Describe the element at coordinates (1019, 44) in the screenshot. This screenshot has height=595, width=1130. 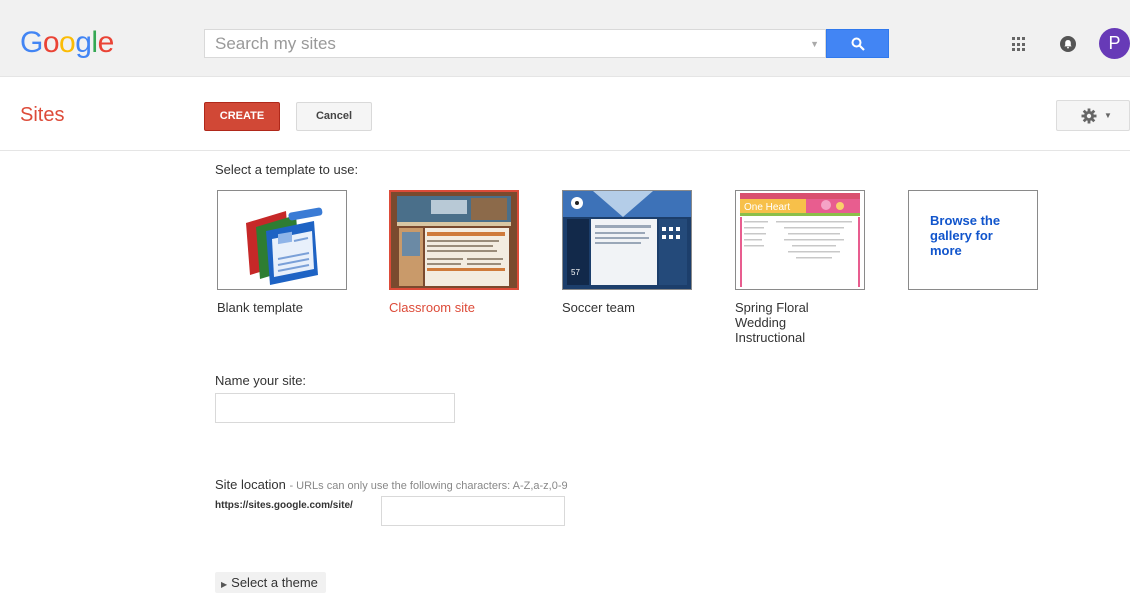
I see `apps-grid-icon` at that location.